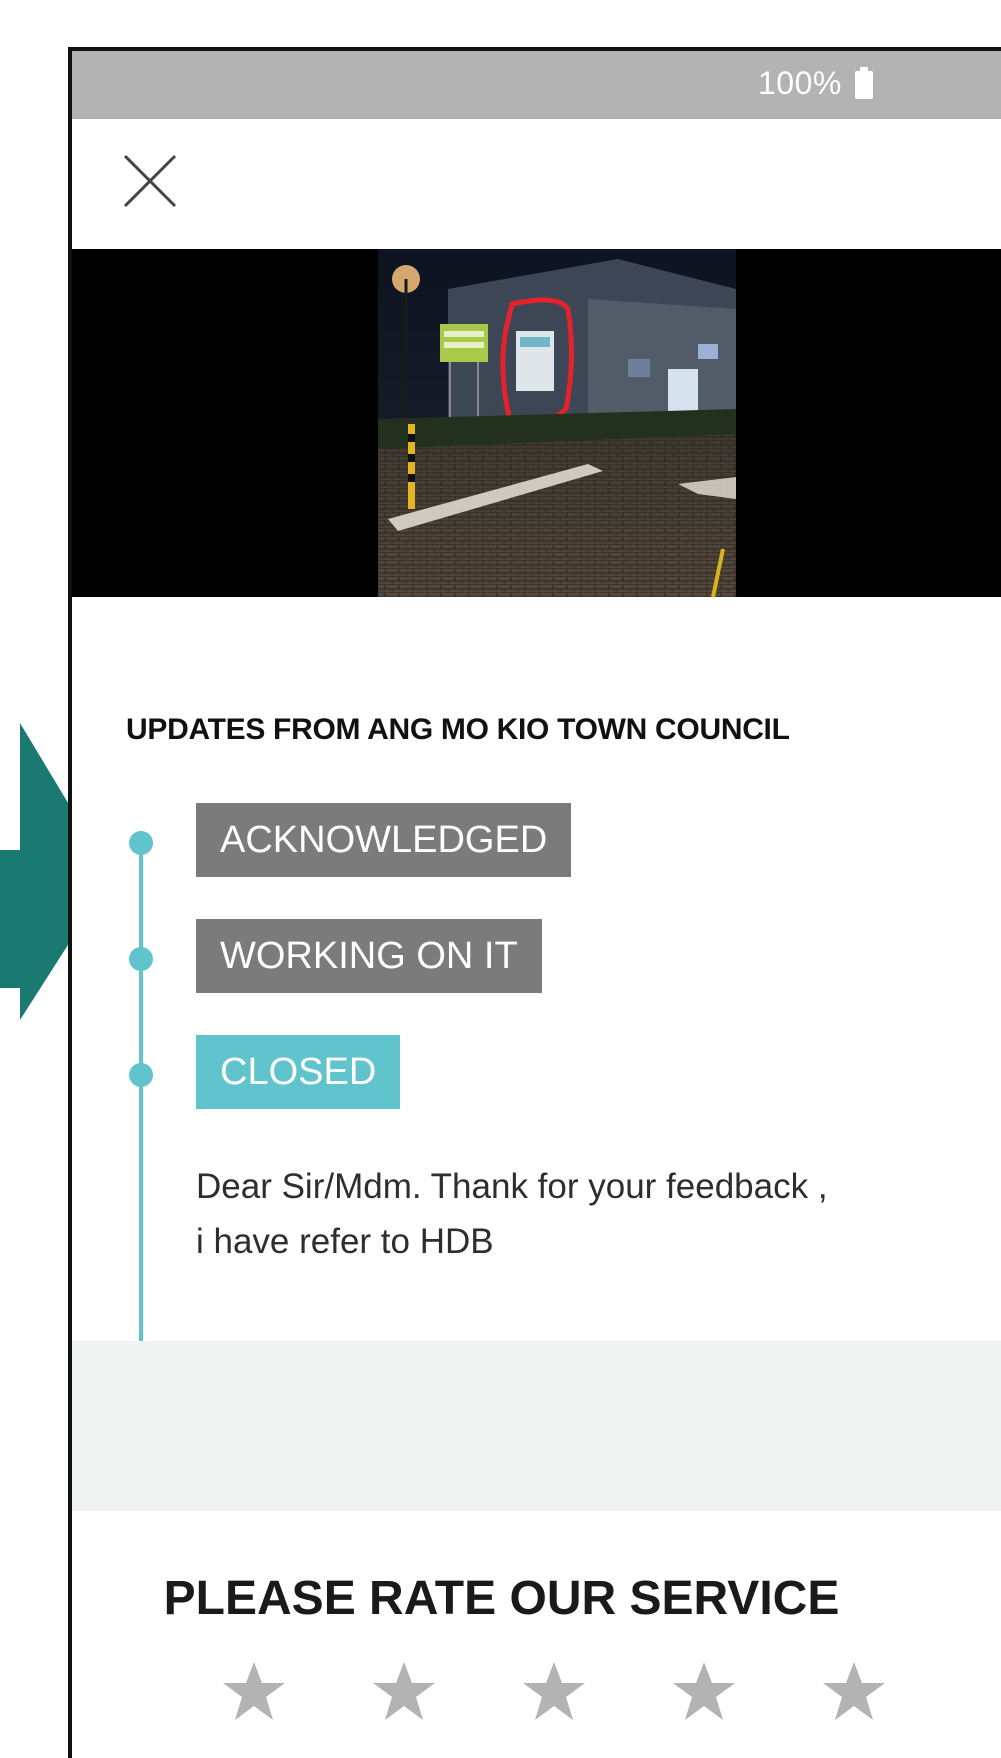 Image resolution: width=1001 pixels, height=1758 pixels. What do you see at coordinates (458, 729) in the screenshot?
I see `updates-heading: UPDATES FROM ANG MO KIO TOWN COUNCIL` at bounding box center [458, 729].